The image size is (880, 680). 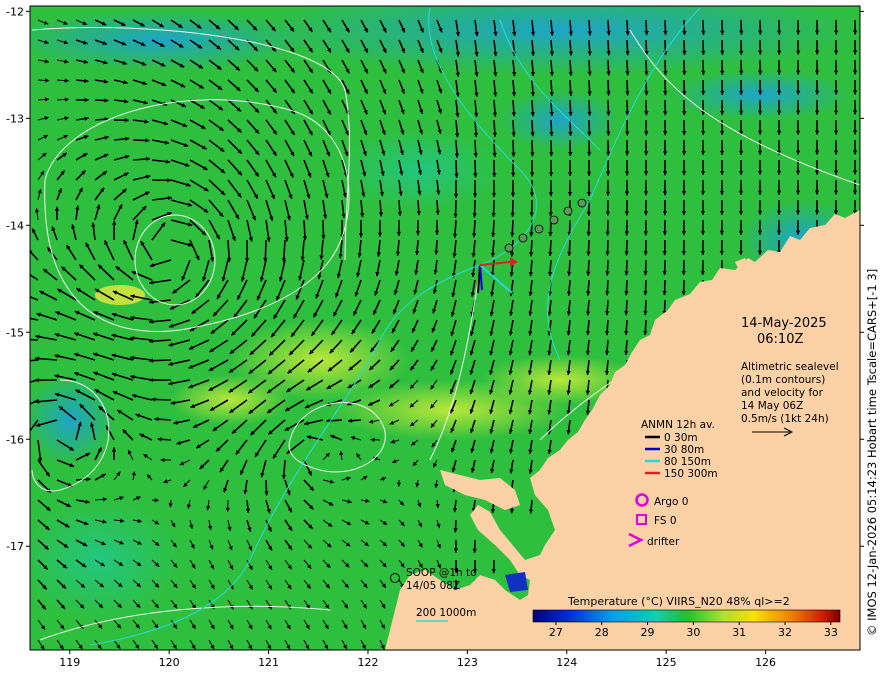 I want to click on time-label: 06:10Z, so click(x=780, y=339).